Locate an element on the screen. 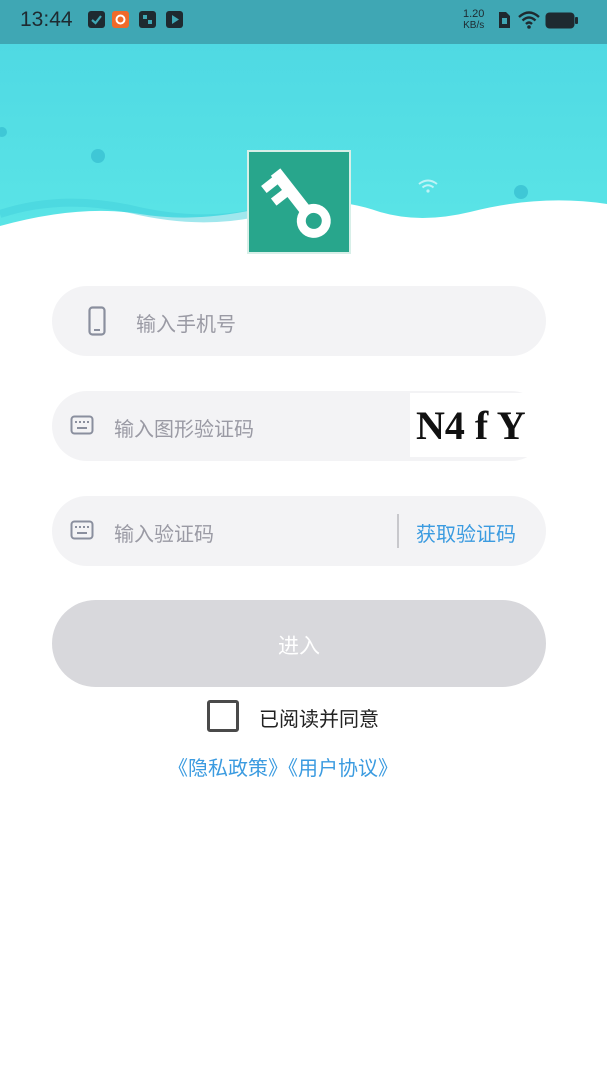 This screenshot has width=607, height=1080. status-time: 13:44 is located at coordinates (46, 19).